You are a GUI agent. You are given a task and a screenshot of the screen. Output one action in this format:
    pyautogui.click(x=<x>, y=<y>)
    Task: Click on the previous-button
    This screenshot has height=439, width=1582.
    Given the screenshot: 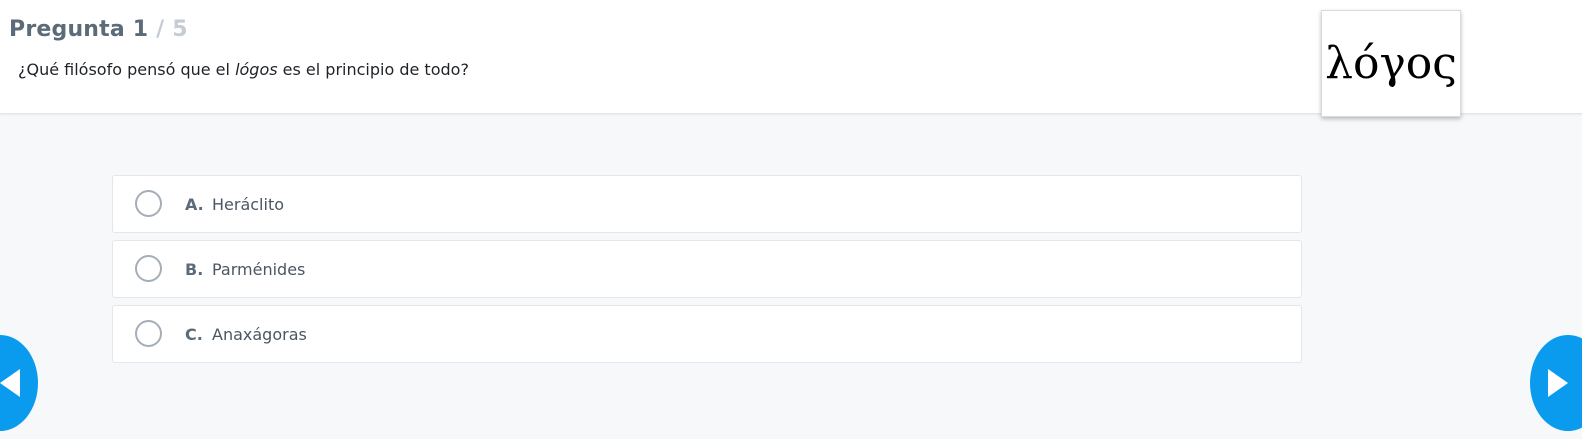 What is the action you would take?
    pyautogui.click(x=19, y=383)
    